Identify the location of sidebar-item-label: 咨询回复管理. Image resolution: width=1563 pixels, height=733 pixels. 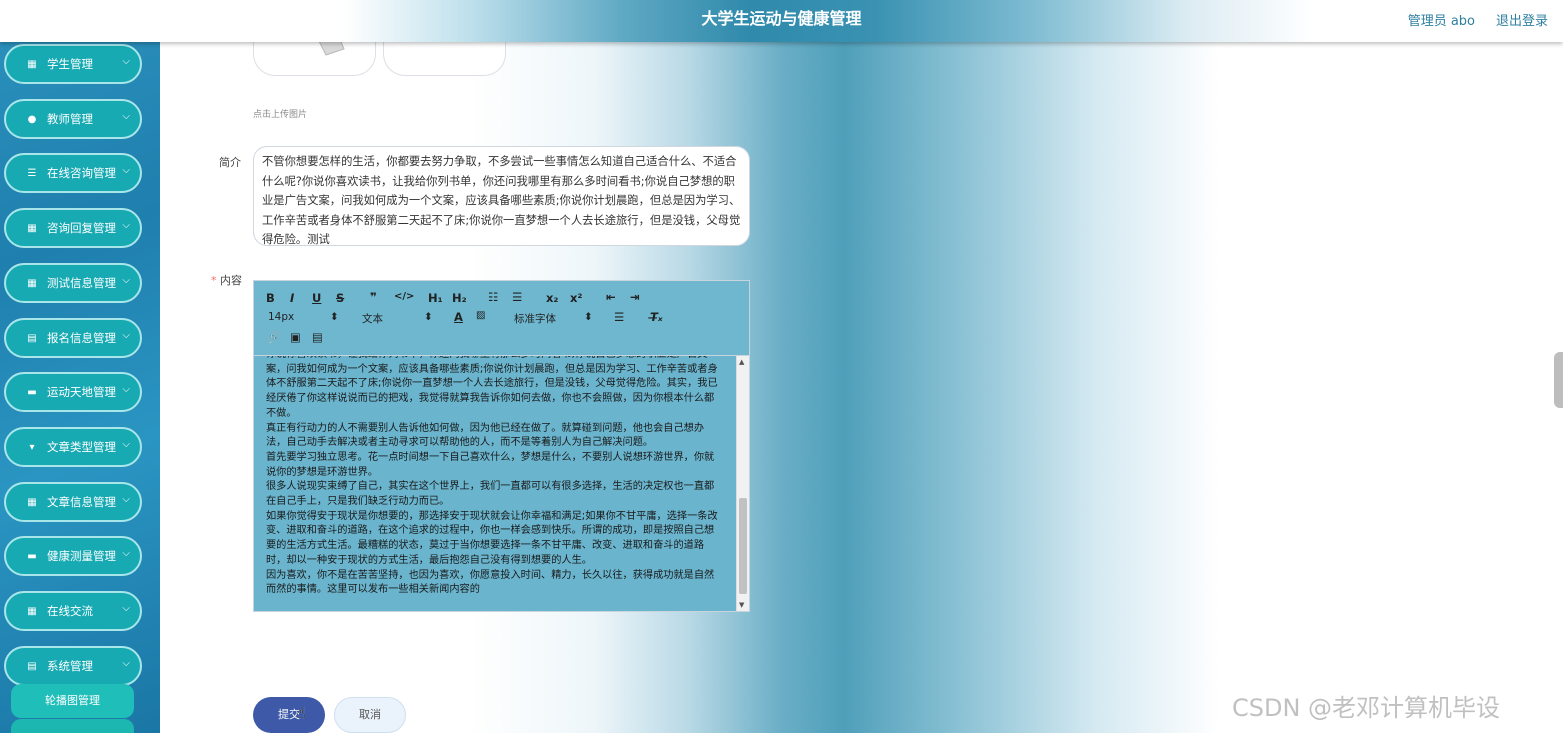
(81, 228).